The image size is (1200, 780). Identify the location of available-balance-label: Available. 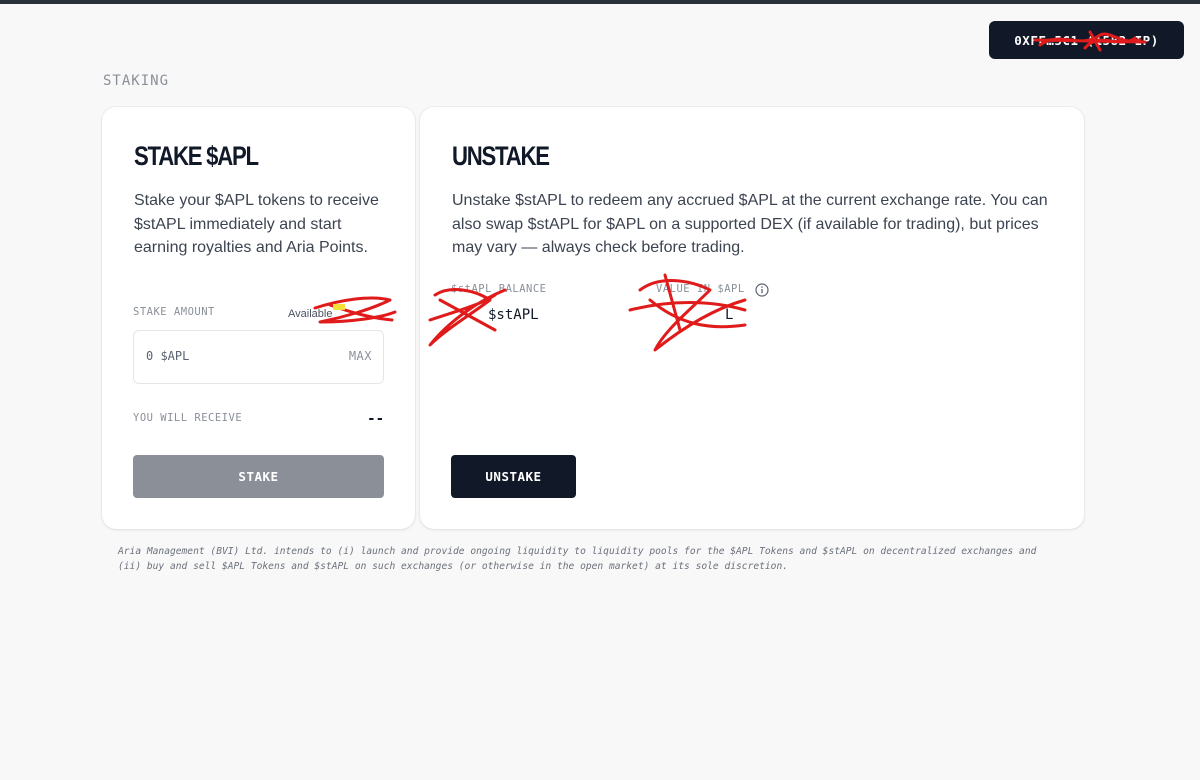
(310, 314).